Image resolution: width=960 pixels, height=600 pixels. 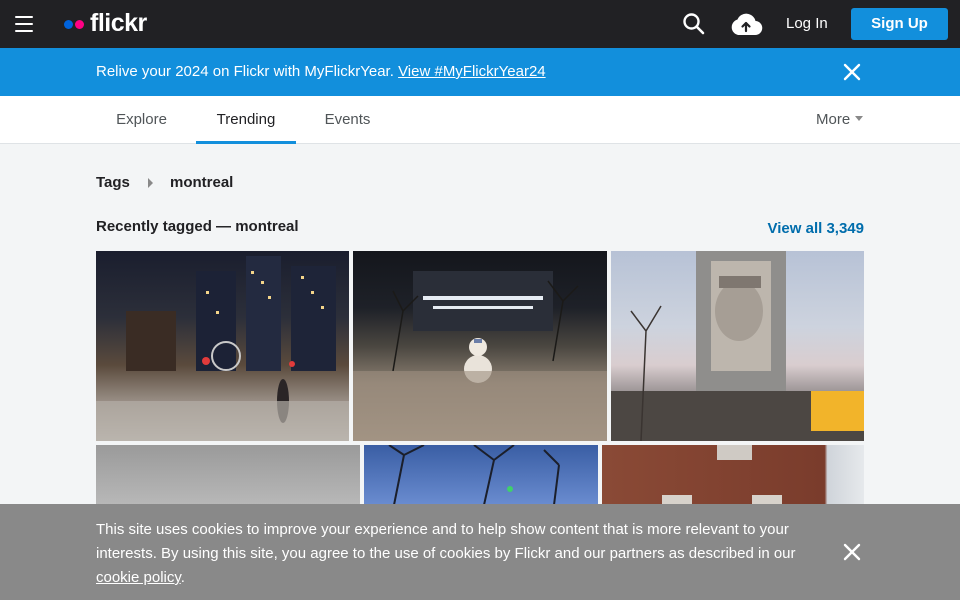 I want to click on flickr-logo: flickr, so click(x=105, y=24).